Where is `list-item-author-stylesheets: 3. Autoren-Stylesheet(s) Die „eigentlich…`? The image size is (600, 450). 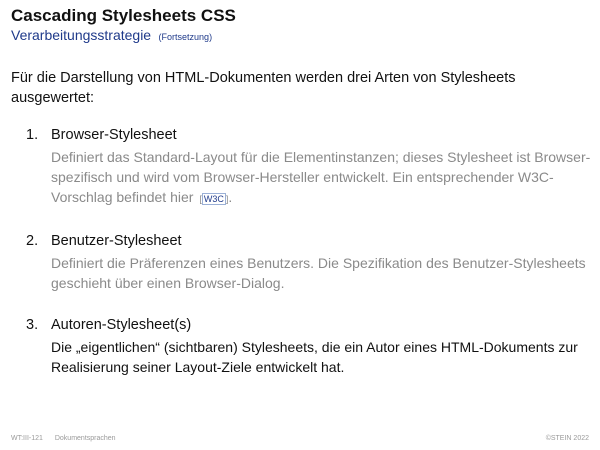 list-item-author-stylesheets: 3. Autoren-Stylesheet(s) Die „eigentlich… is located at coordinates (308, 346).